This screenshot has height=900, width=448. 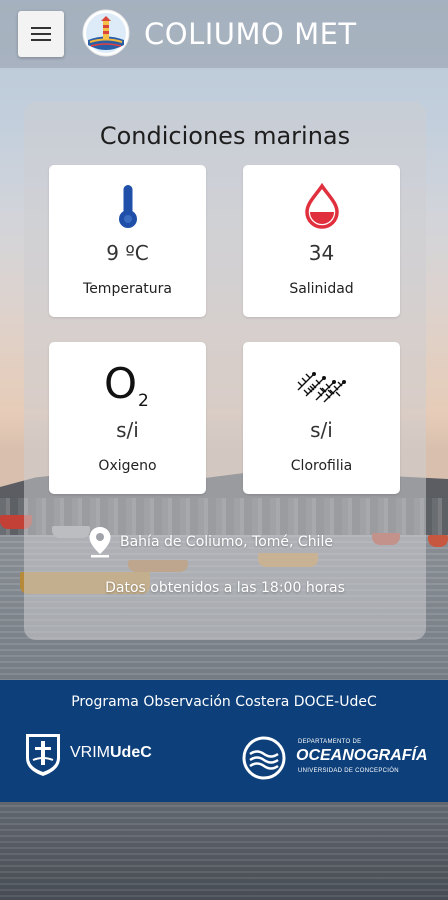 I want to click on chlorophyll-label: Clorofilia, so click(x=321, y=466).